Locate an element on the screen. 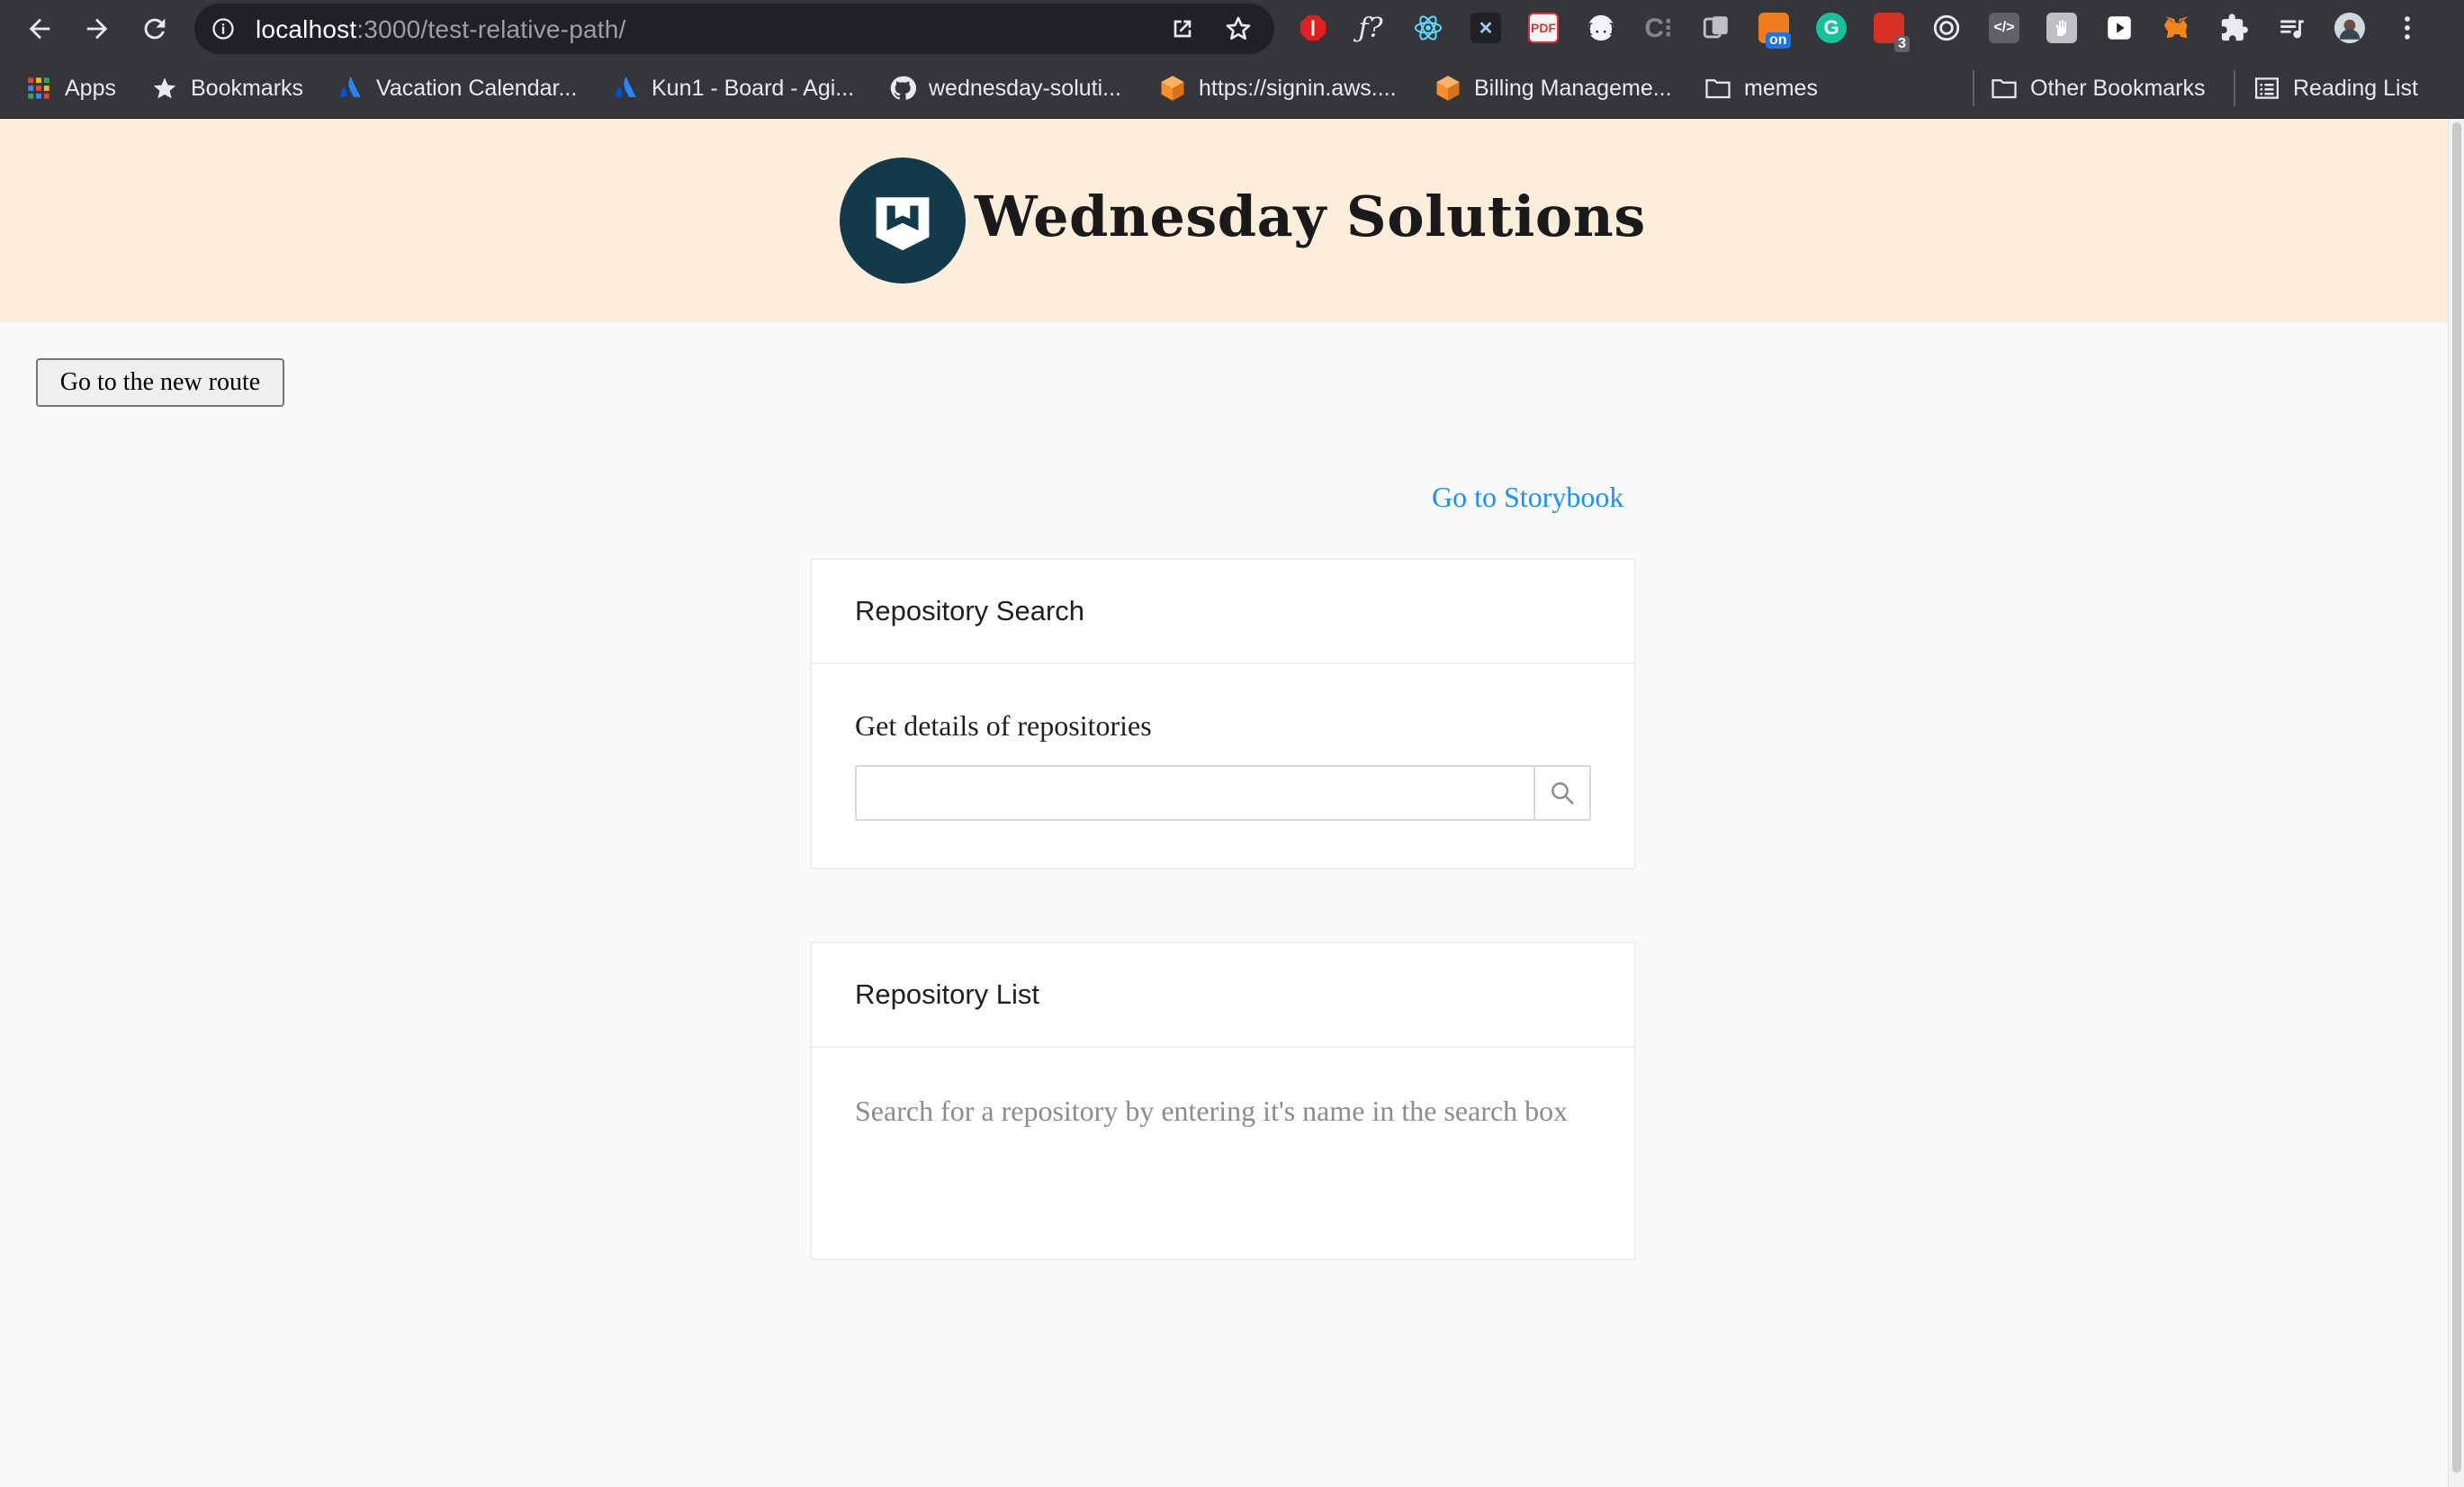 The width and height of the screenshot is (2464, 1487). json-extension-icon: {..} is located at coordinates (1601, 28).